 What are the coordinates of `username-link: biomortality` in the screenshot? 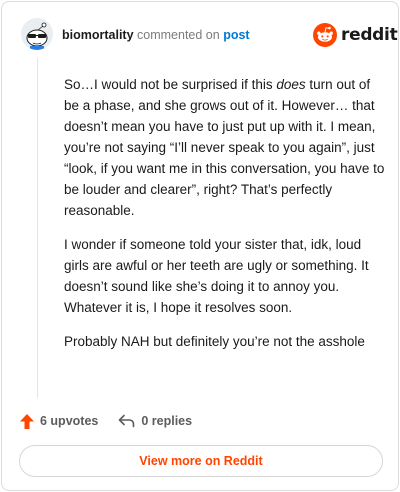 It's located at (98, 35).